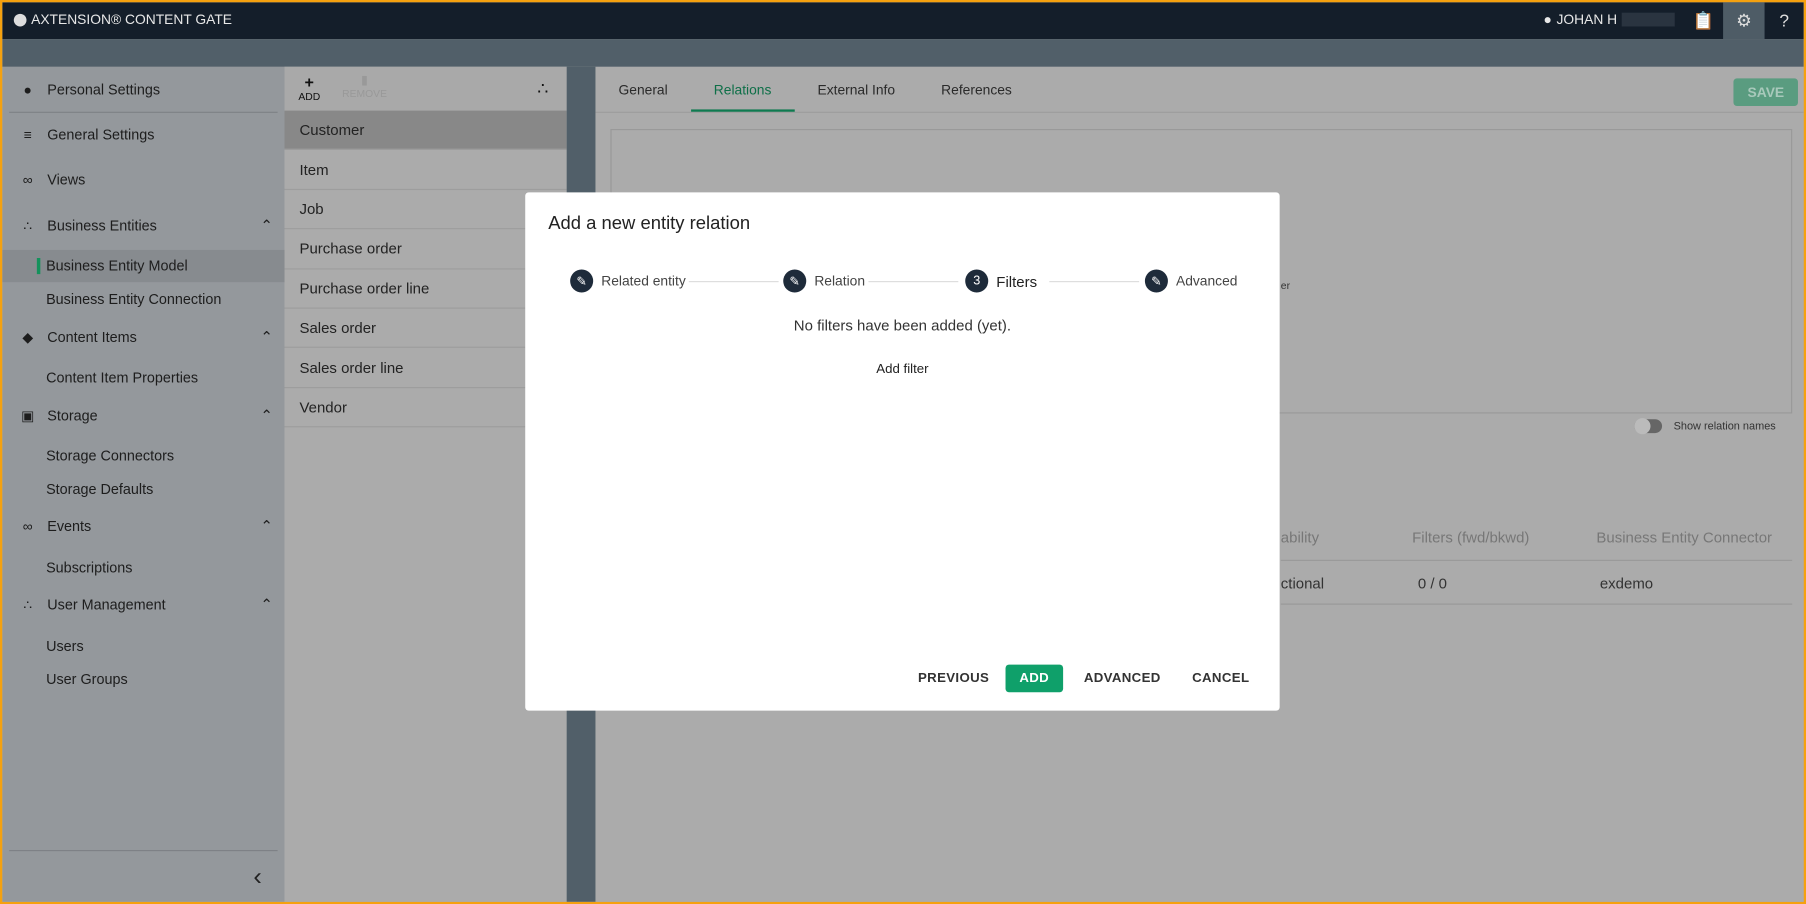 This screenshot has width=1806, height=904. Describe the element at coordinates (1587, 19) in the screenshot. I see `user-name: JOHAN H` at that location.